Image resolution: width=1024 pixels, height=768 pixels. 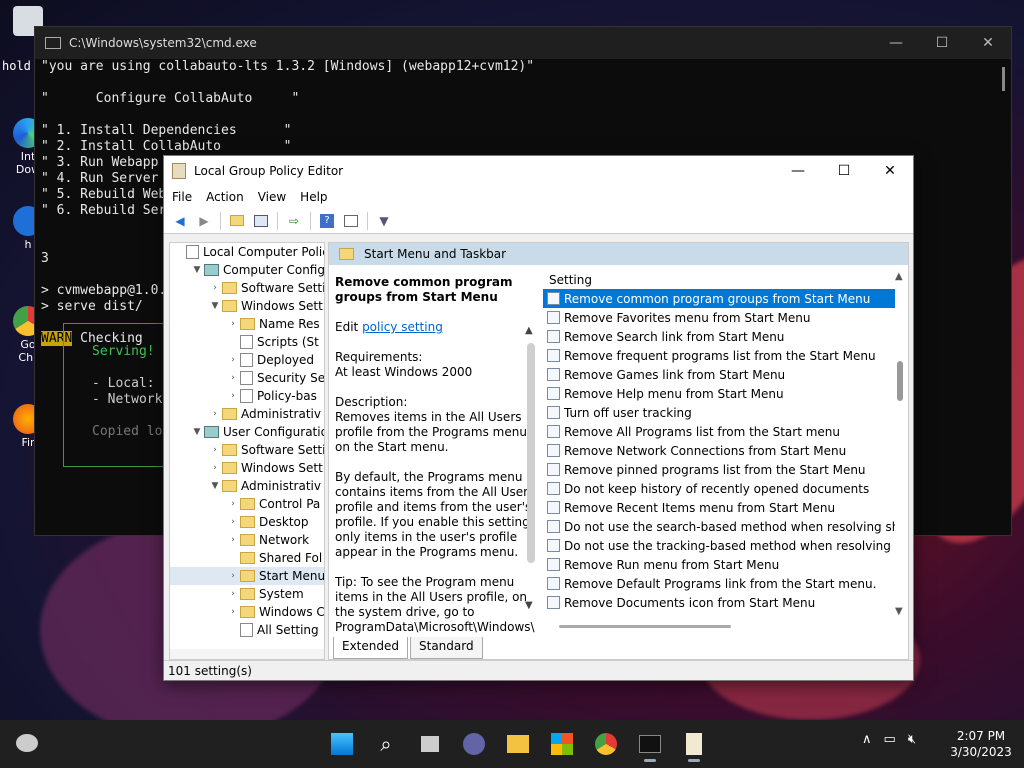 I want to click on tree-item: › Control Pa, so click(x=247, y=504).